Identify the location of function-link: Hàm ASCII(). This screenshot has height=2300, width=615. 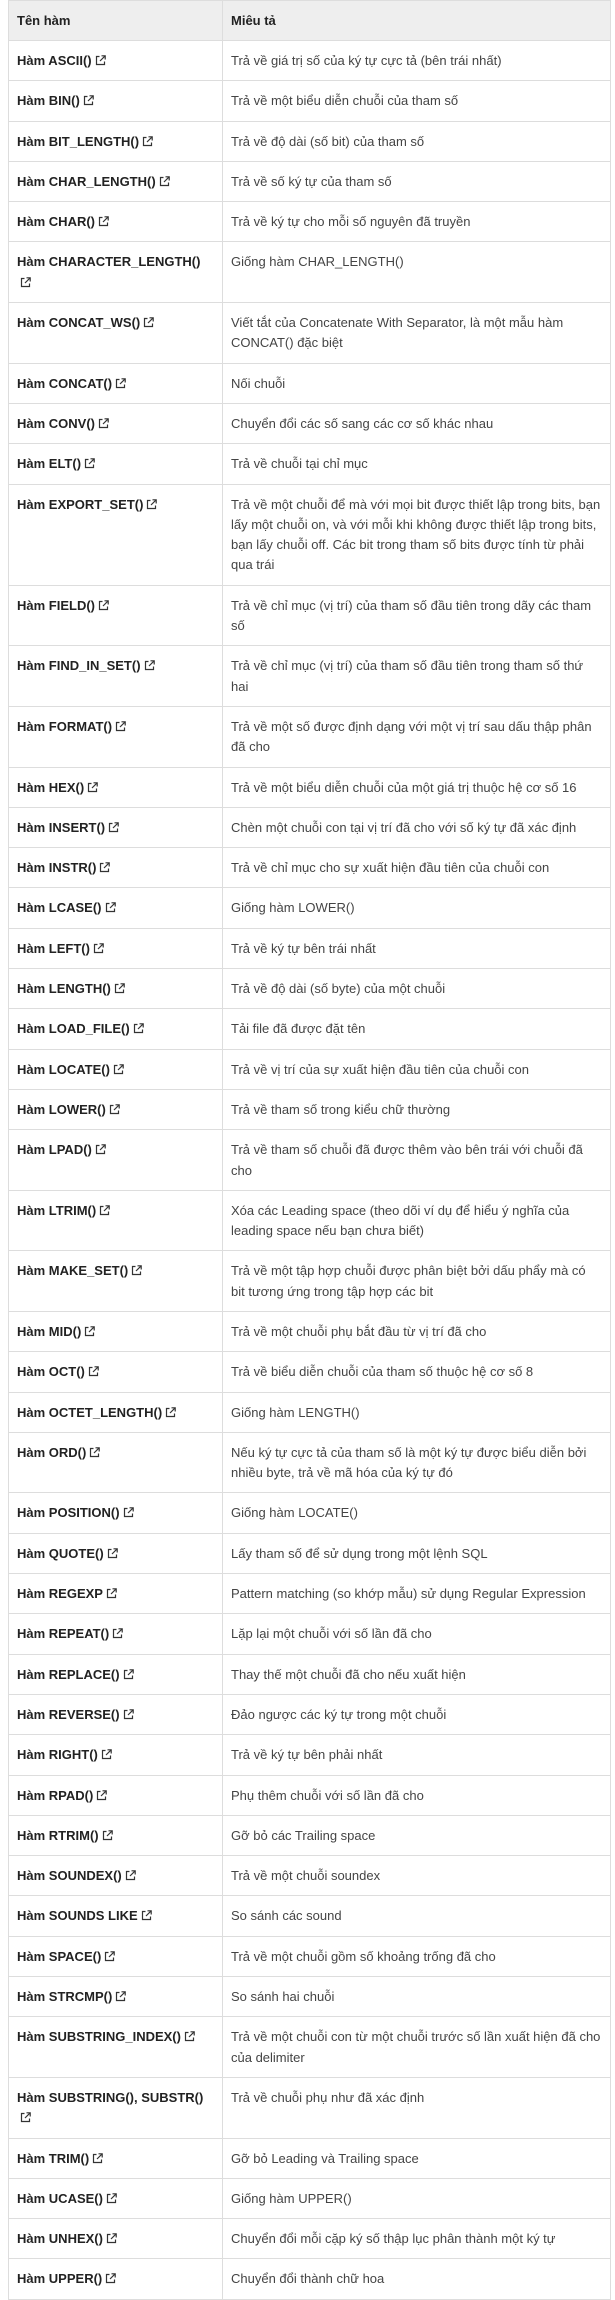
(54, 60).